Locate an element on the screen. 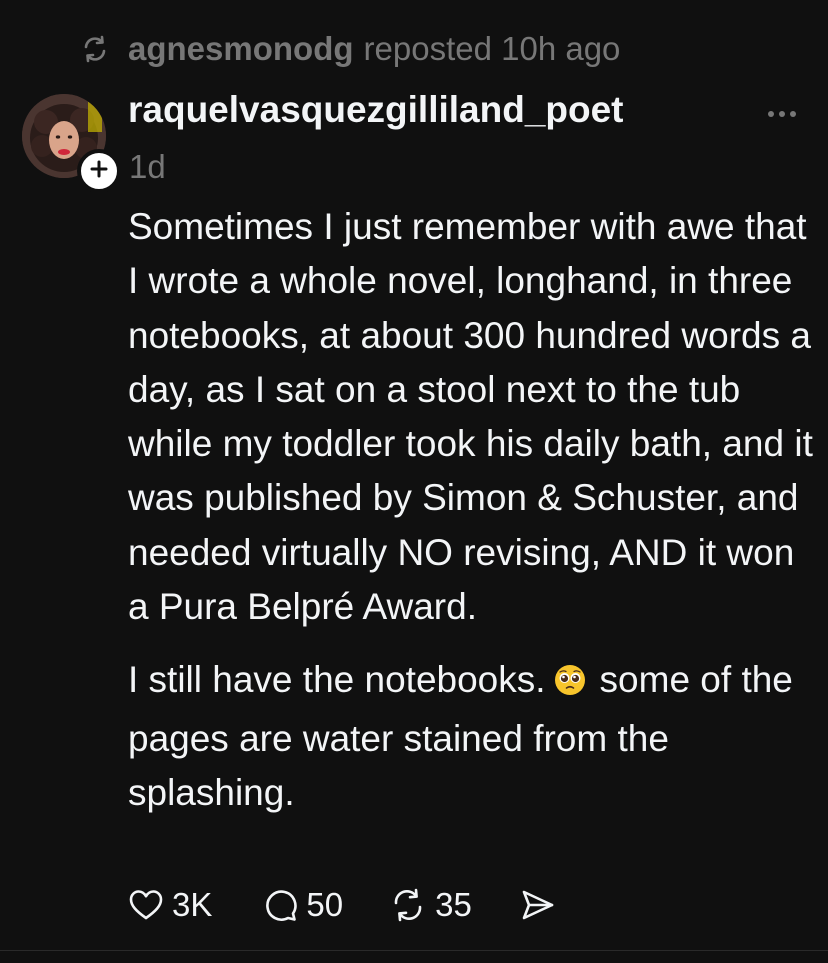  plus-icon is located at coordinates (99, 171).